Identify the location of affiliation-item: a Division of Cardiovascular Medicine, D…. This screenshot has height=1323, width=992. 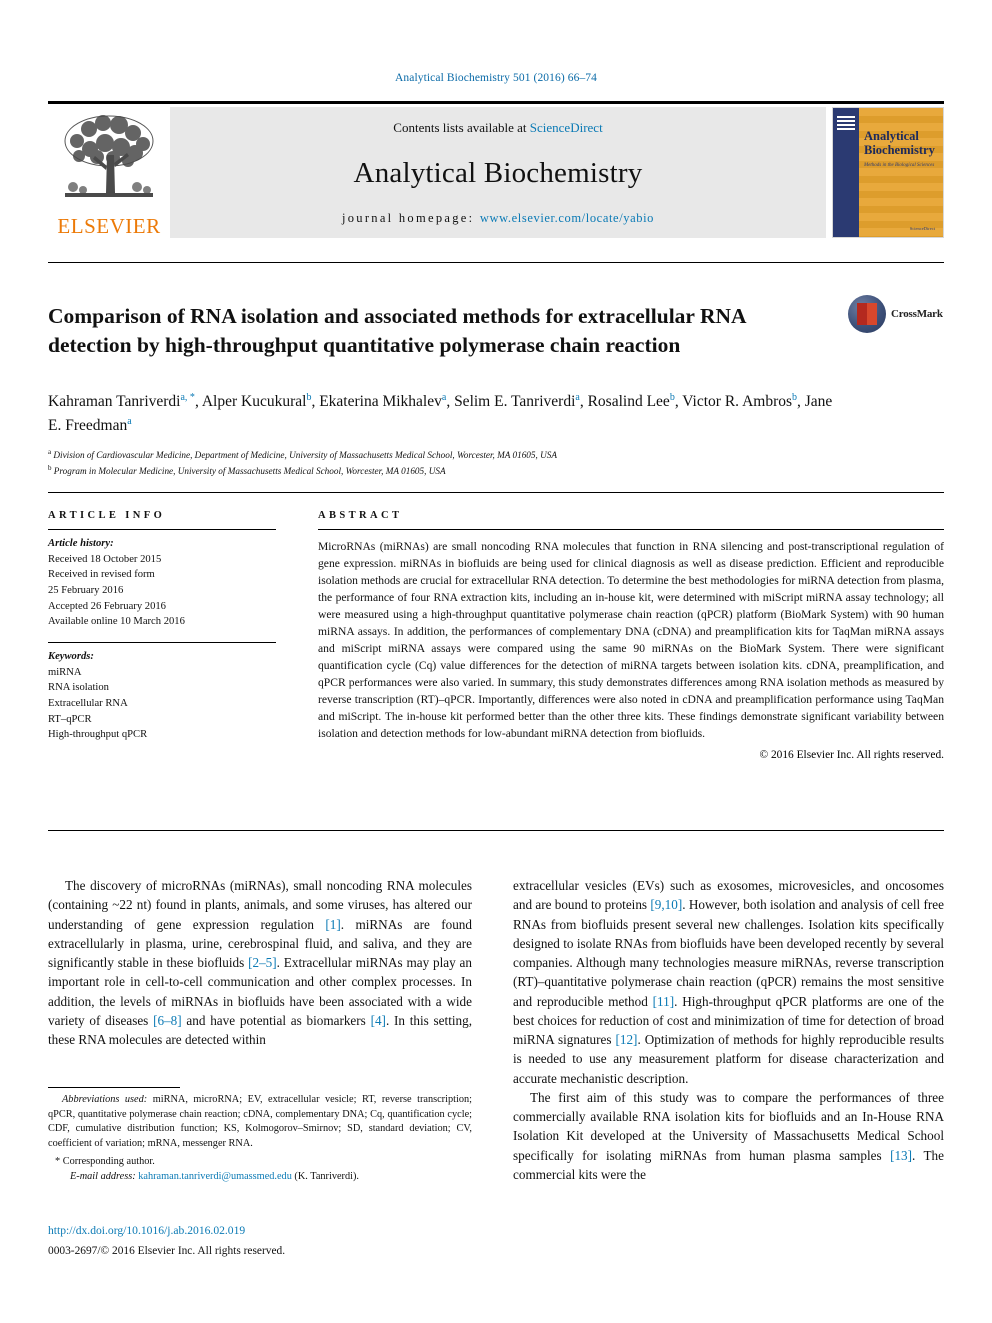
(448, 455).